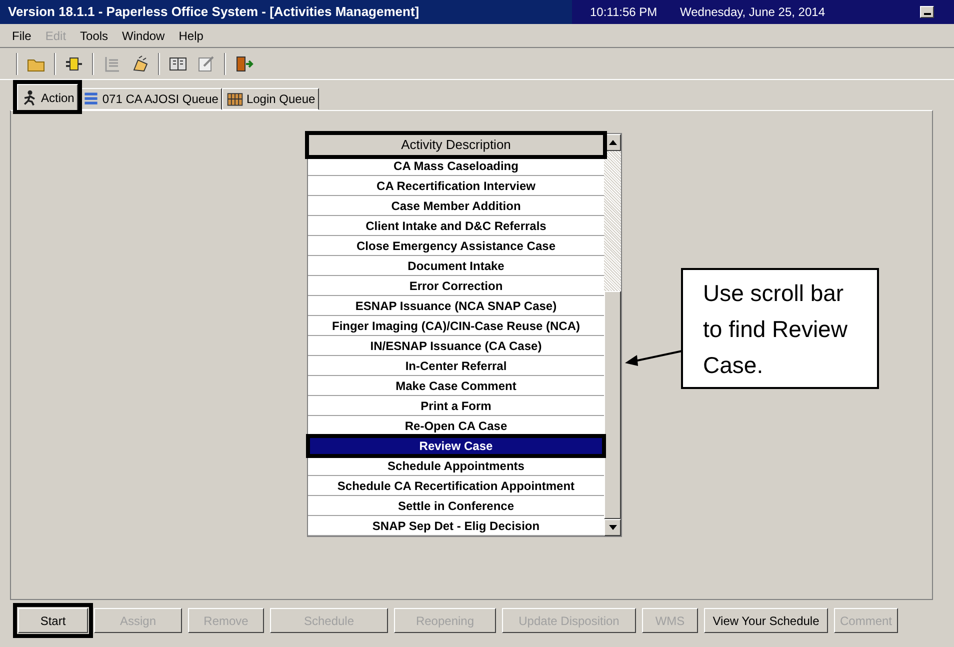 This screenshot has height=647, width=954. What do you see at coordinates (47, 97) in the screenshot?
I see `tab: Action` at bounding box center [47, 97].